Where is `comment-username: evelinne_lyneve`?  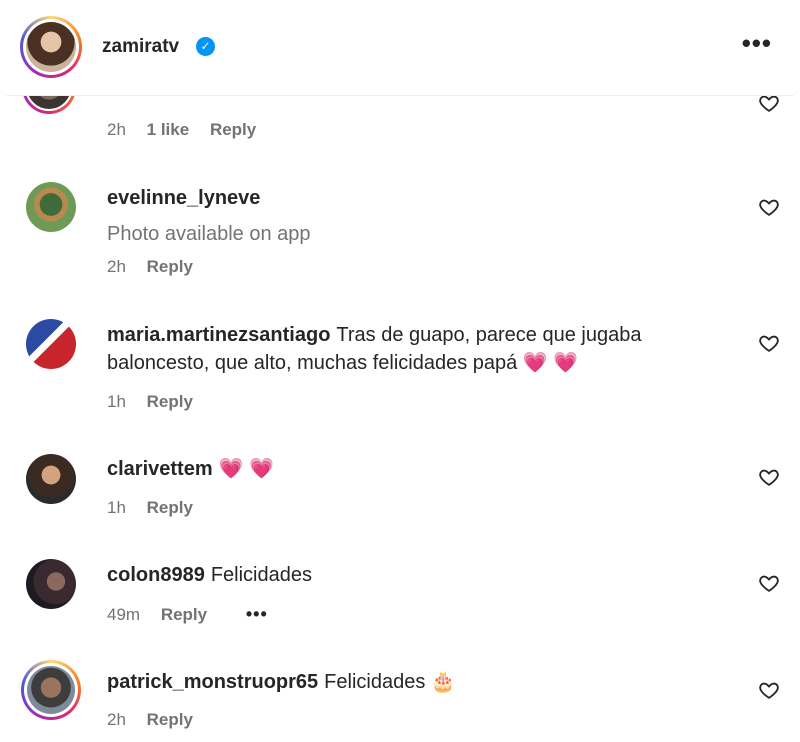
comment-username: evelinne_lyneve is located at coordinates (183, 198).